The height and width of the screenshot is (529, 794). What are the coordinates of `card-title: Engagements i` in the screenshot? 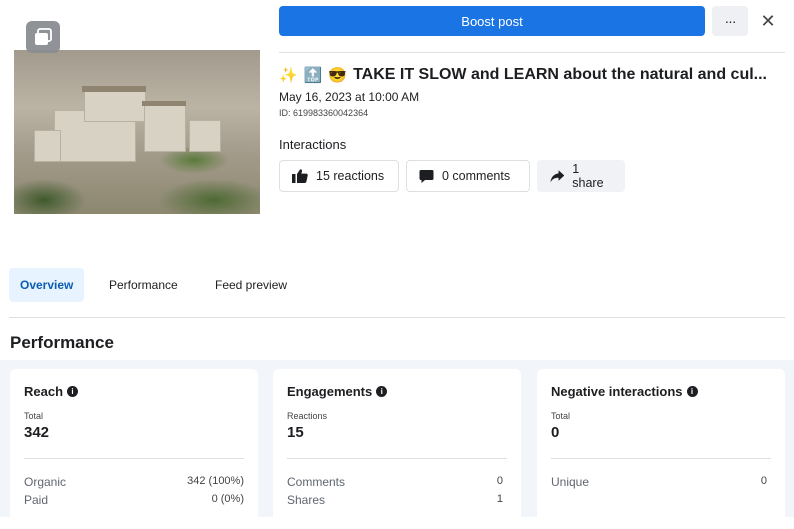 It's located at (337, 391).